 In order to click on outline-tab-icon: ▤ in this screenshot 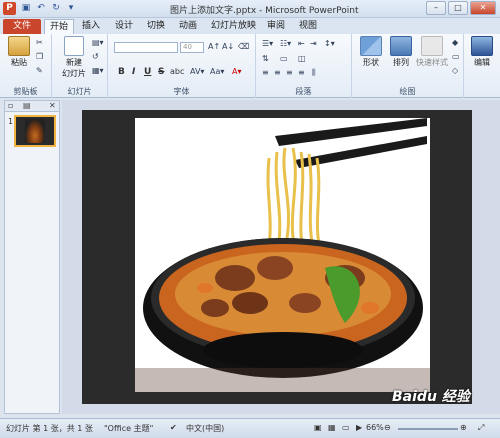, I will do `click(27, 106)`.